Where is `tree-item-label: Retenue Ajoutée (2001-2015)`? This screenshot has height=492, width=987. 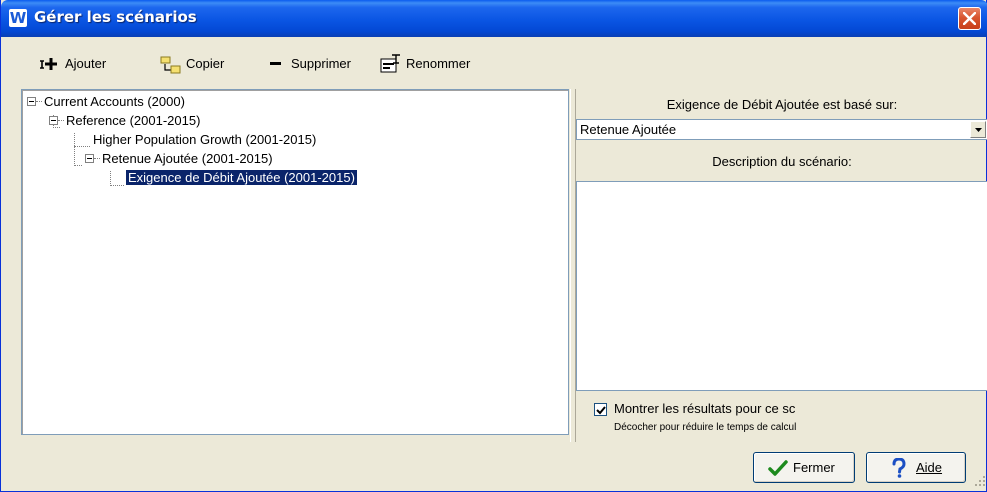
tree-item-label: Retenue Ajoutée (2001-2015) is located at coordinates (187, 158).